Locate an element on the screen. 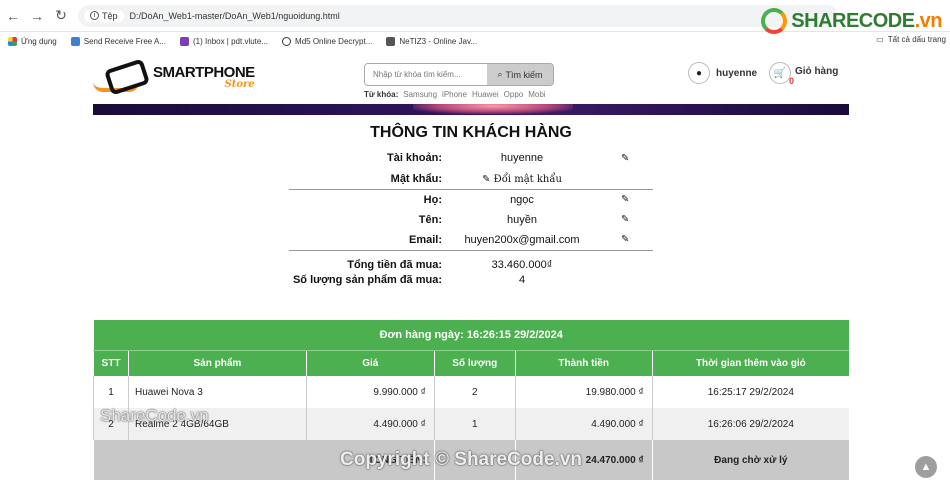 This screenshot has width=950, height=485. cell-qty: 2 is located at coordinates (474, 392).